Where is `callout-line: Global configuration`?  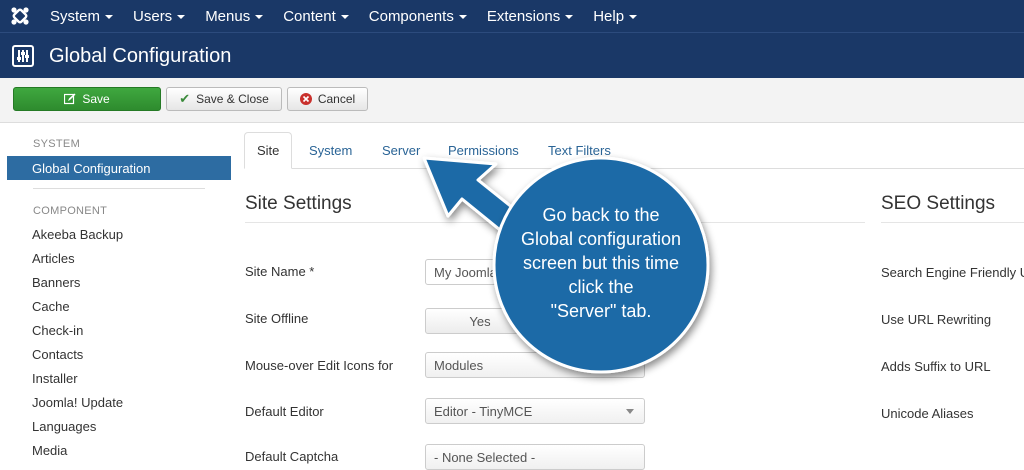 callout-line: Global configuration is located at coordinates (601, 239).